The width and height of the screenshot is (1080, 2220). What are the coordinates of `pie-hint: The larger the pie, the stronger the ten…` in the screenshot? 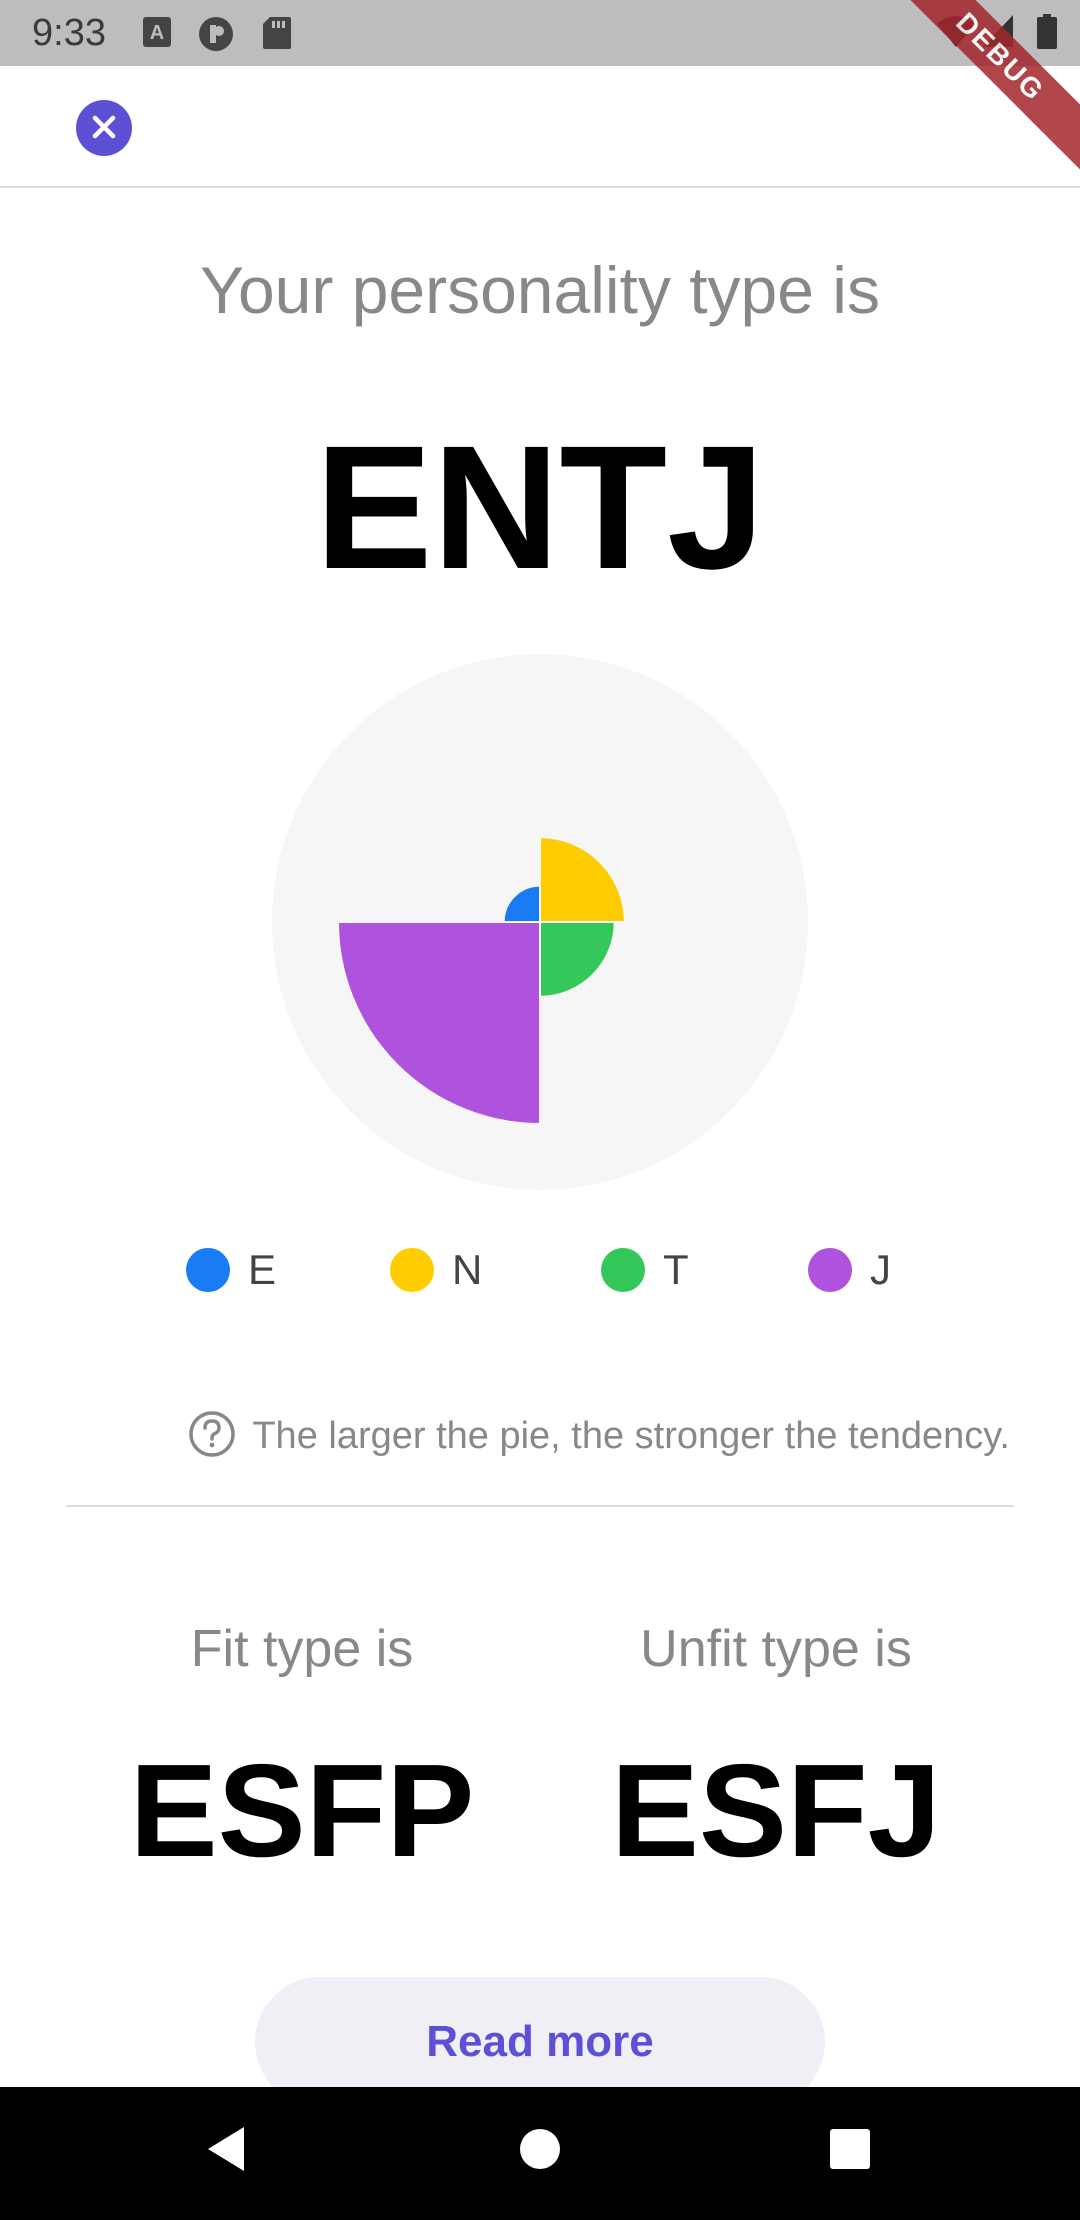 It's located at (599, 1436).